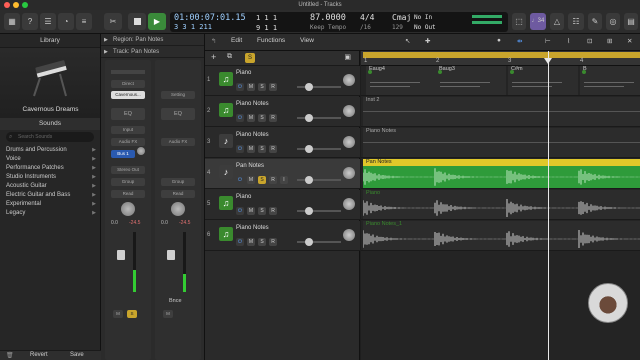  Describe the element at coordinates (427, 41) in the screenshot. I see `pencil-tool-icon: ✚` at that location.